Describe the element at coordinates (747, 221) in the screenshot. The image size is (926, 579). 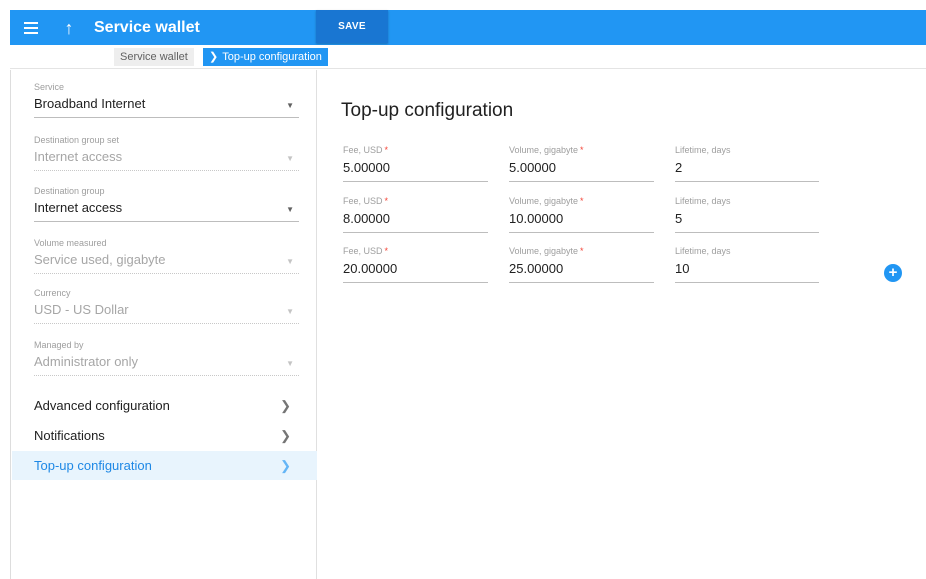
I see `lifetime-input: 5` at that location.